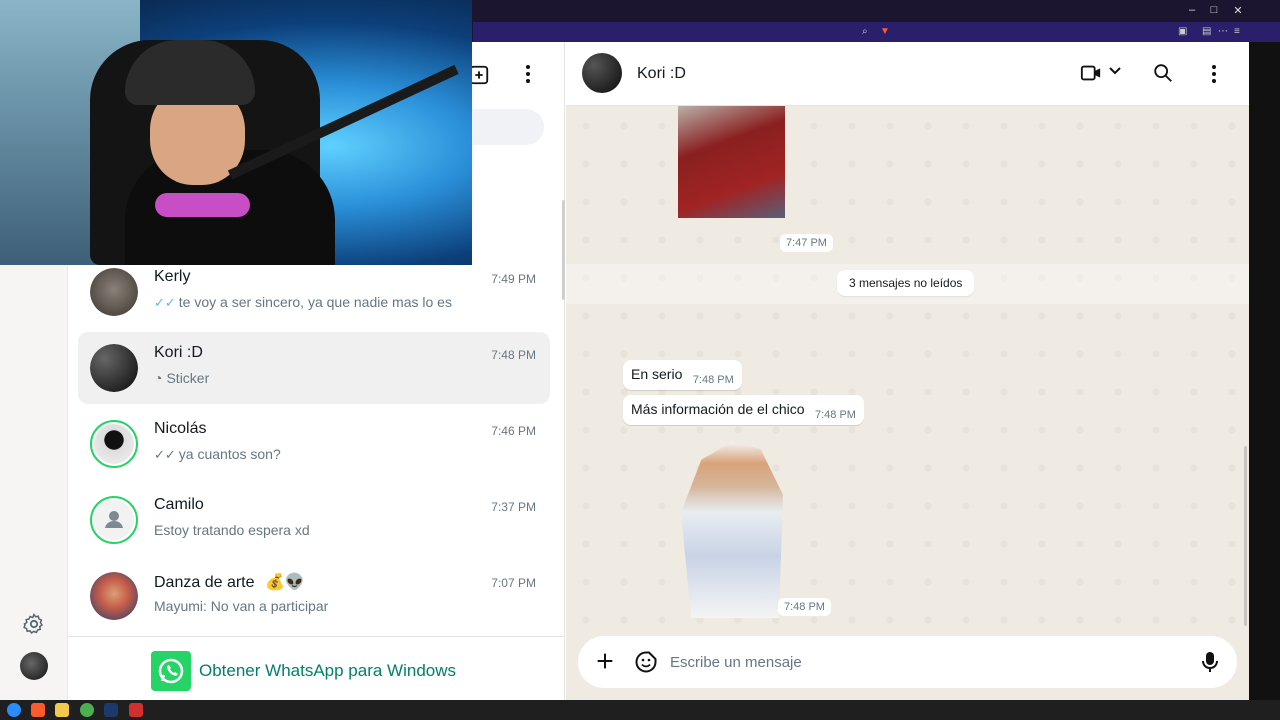 The image size is (1280, 720). I want to click on folder-icon, so click(62, 710).